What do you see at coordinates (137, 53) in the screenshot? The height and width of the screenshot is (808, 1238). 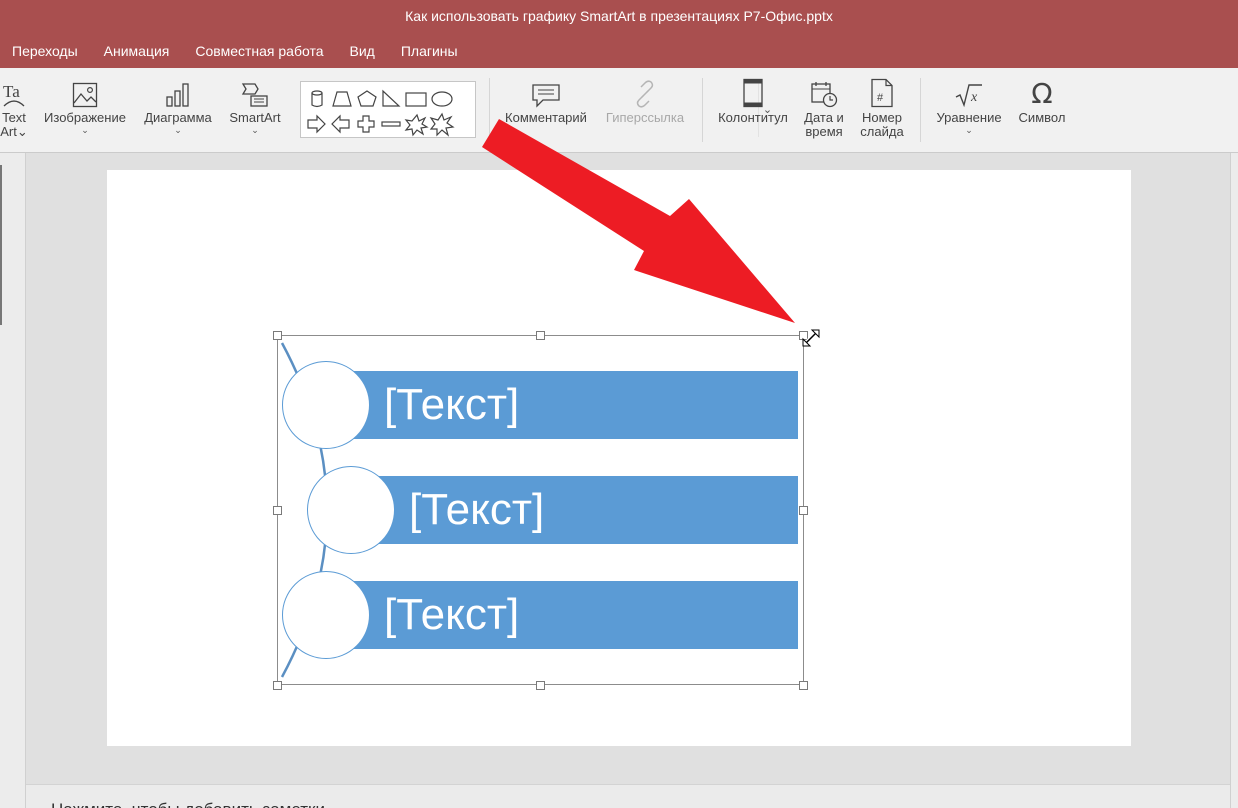 I see `tab-animation: Анимация` at bounding box center [137, 53].